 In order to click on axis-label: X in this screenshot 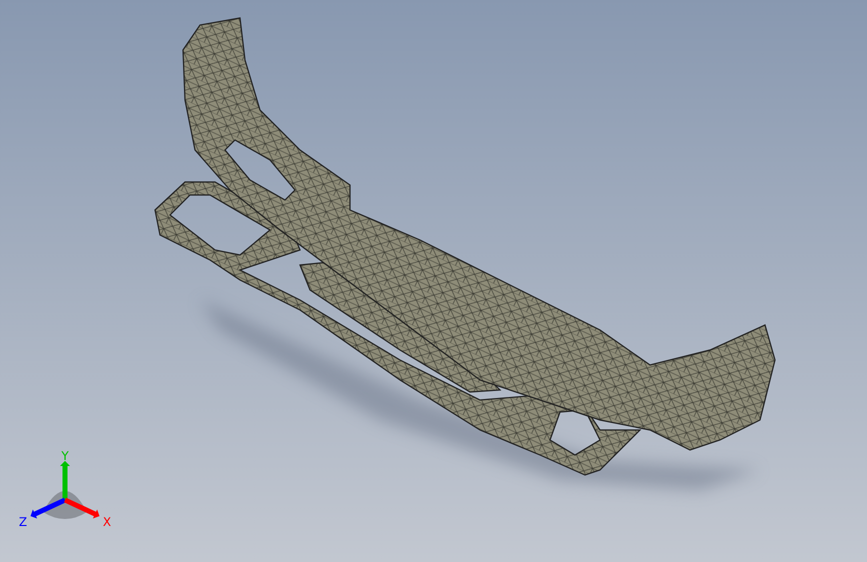, I will do `click(107, 522)`.